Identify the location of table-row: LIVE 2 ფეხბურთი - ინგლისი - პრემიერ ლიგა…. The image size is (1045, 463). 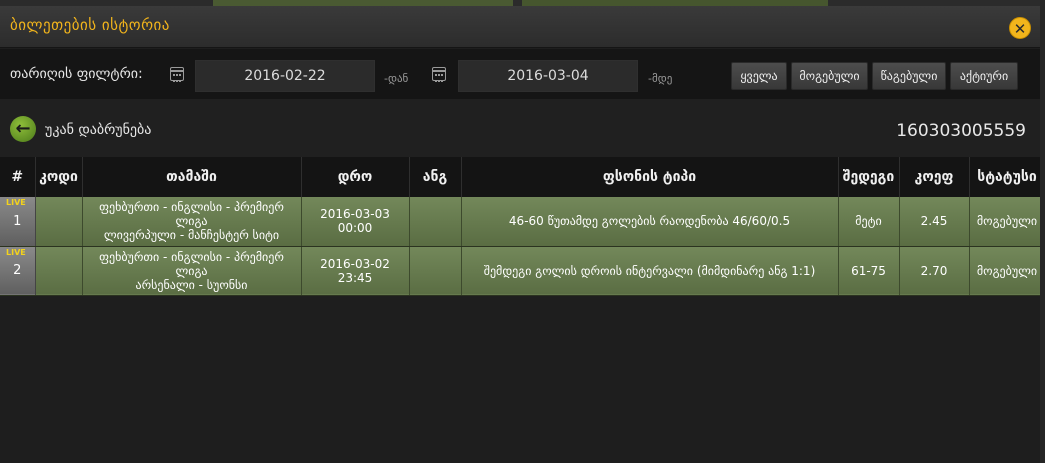
(522, 271).